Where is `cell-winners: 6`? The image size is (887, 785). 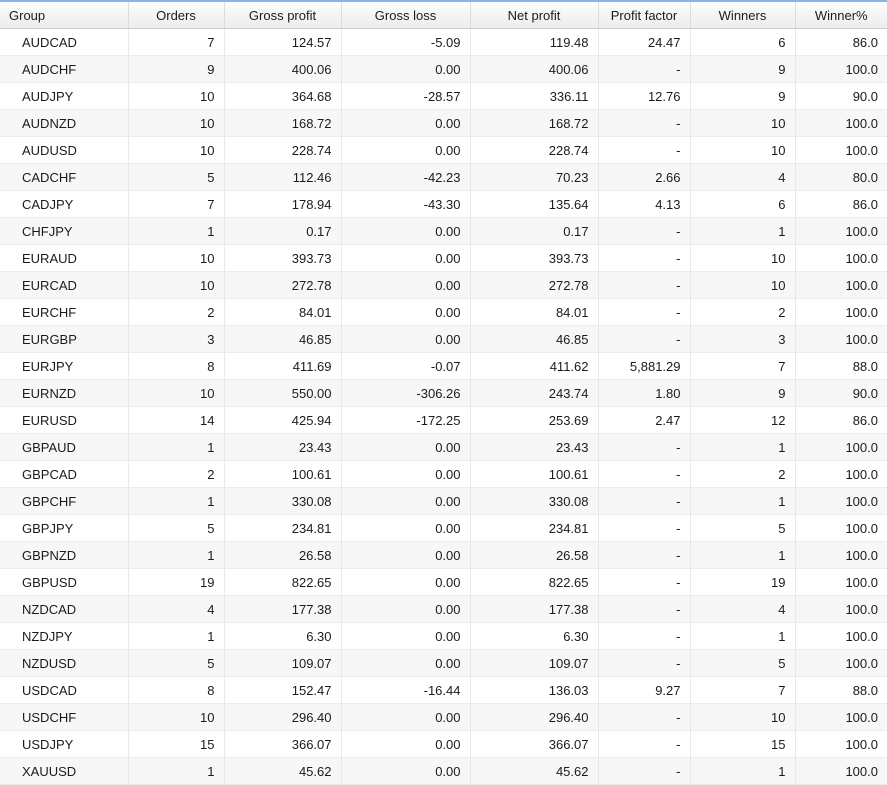 cell-winners: 6 is located at coordinates (743, 204).